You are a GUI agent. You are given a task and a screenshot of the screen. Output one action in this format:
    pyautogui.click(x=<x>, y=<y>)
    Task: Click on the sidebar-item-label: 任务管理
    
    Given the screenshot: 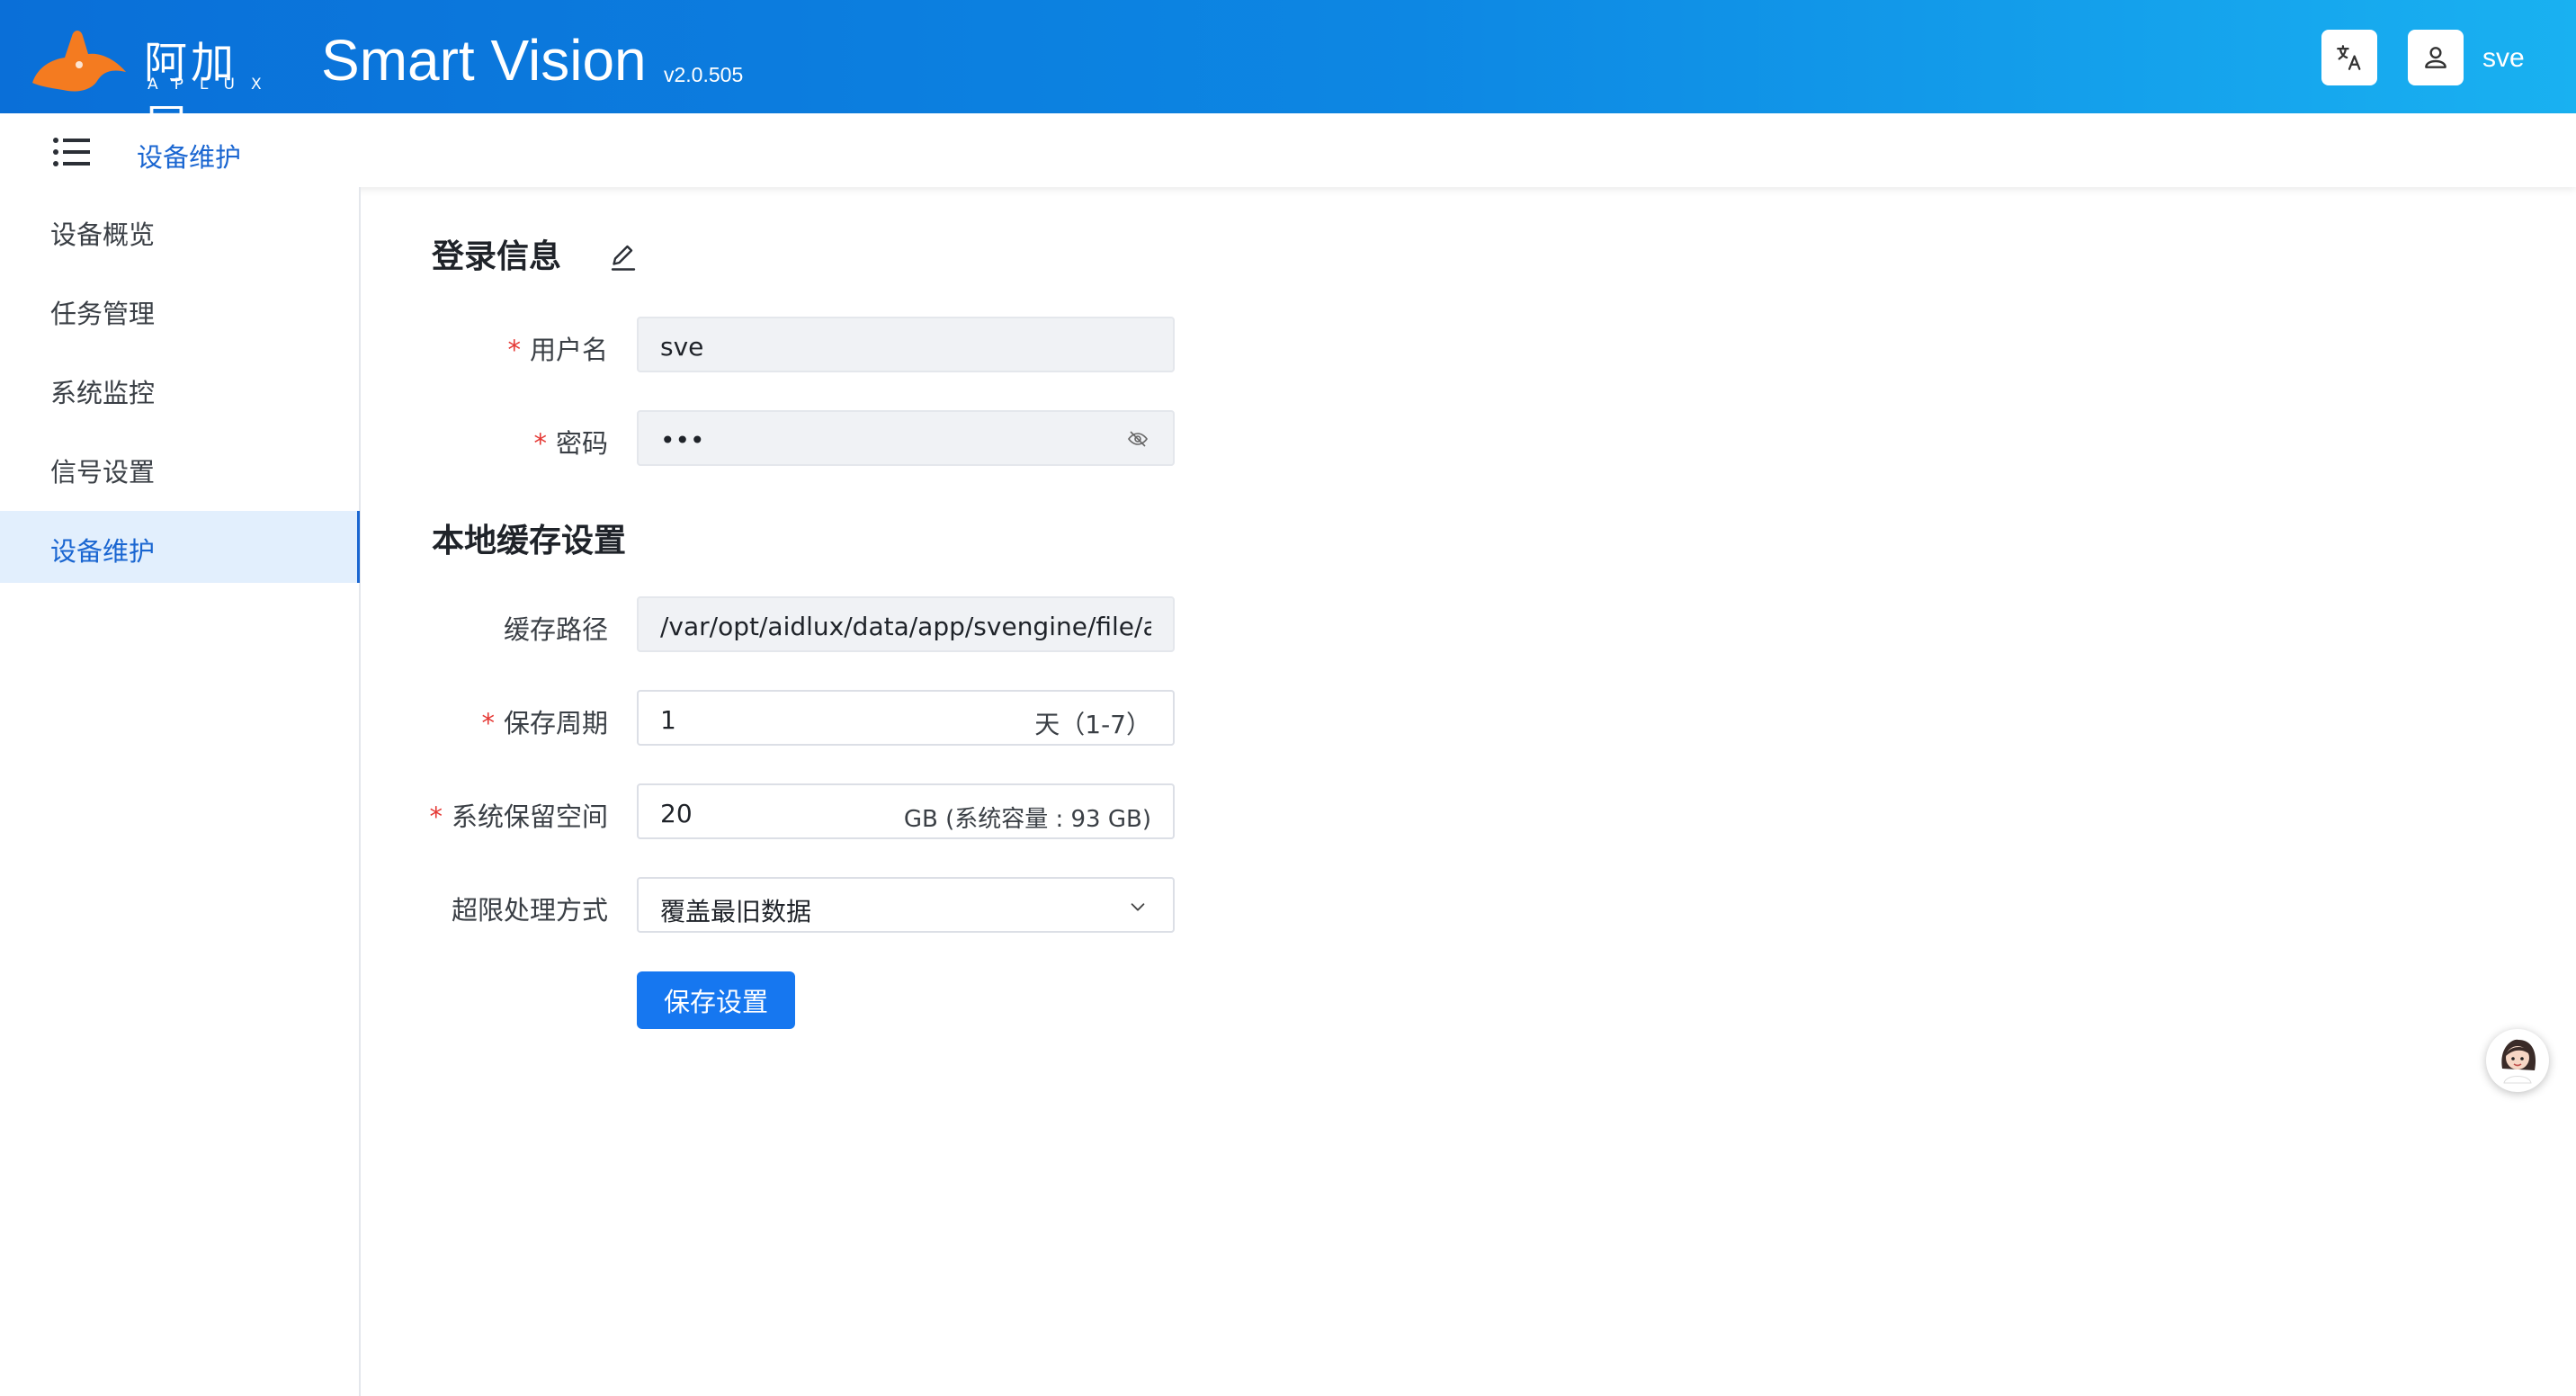 What is the action you would take?
    pyautogui.click(x=103, y=314)
    